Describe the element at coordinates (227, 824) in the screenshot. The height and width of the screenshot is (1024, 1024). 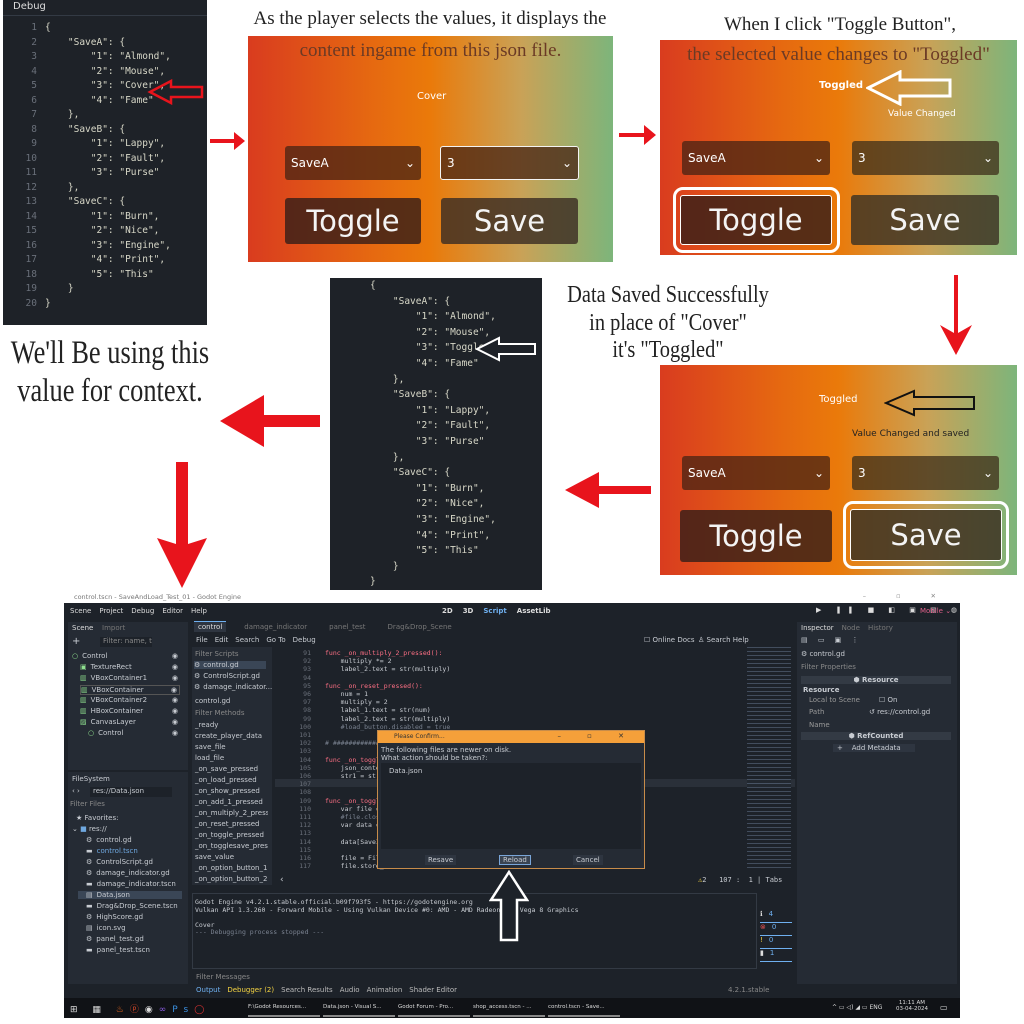
I see `method-item: _on_reset_pressed` at that location.